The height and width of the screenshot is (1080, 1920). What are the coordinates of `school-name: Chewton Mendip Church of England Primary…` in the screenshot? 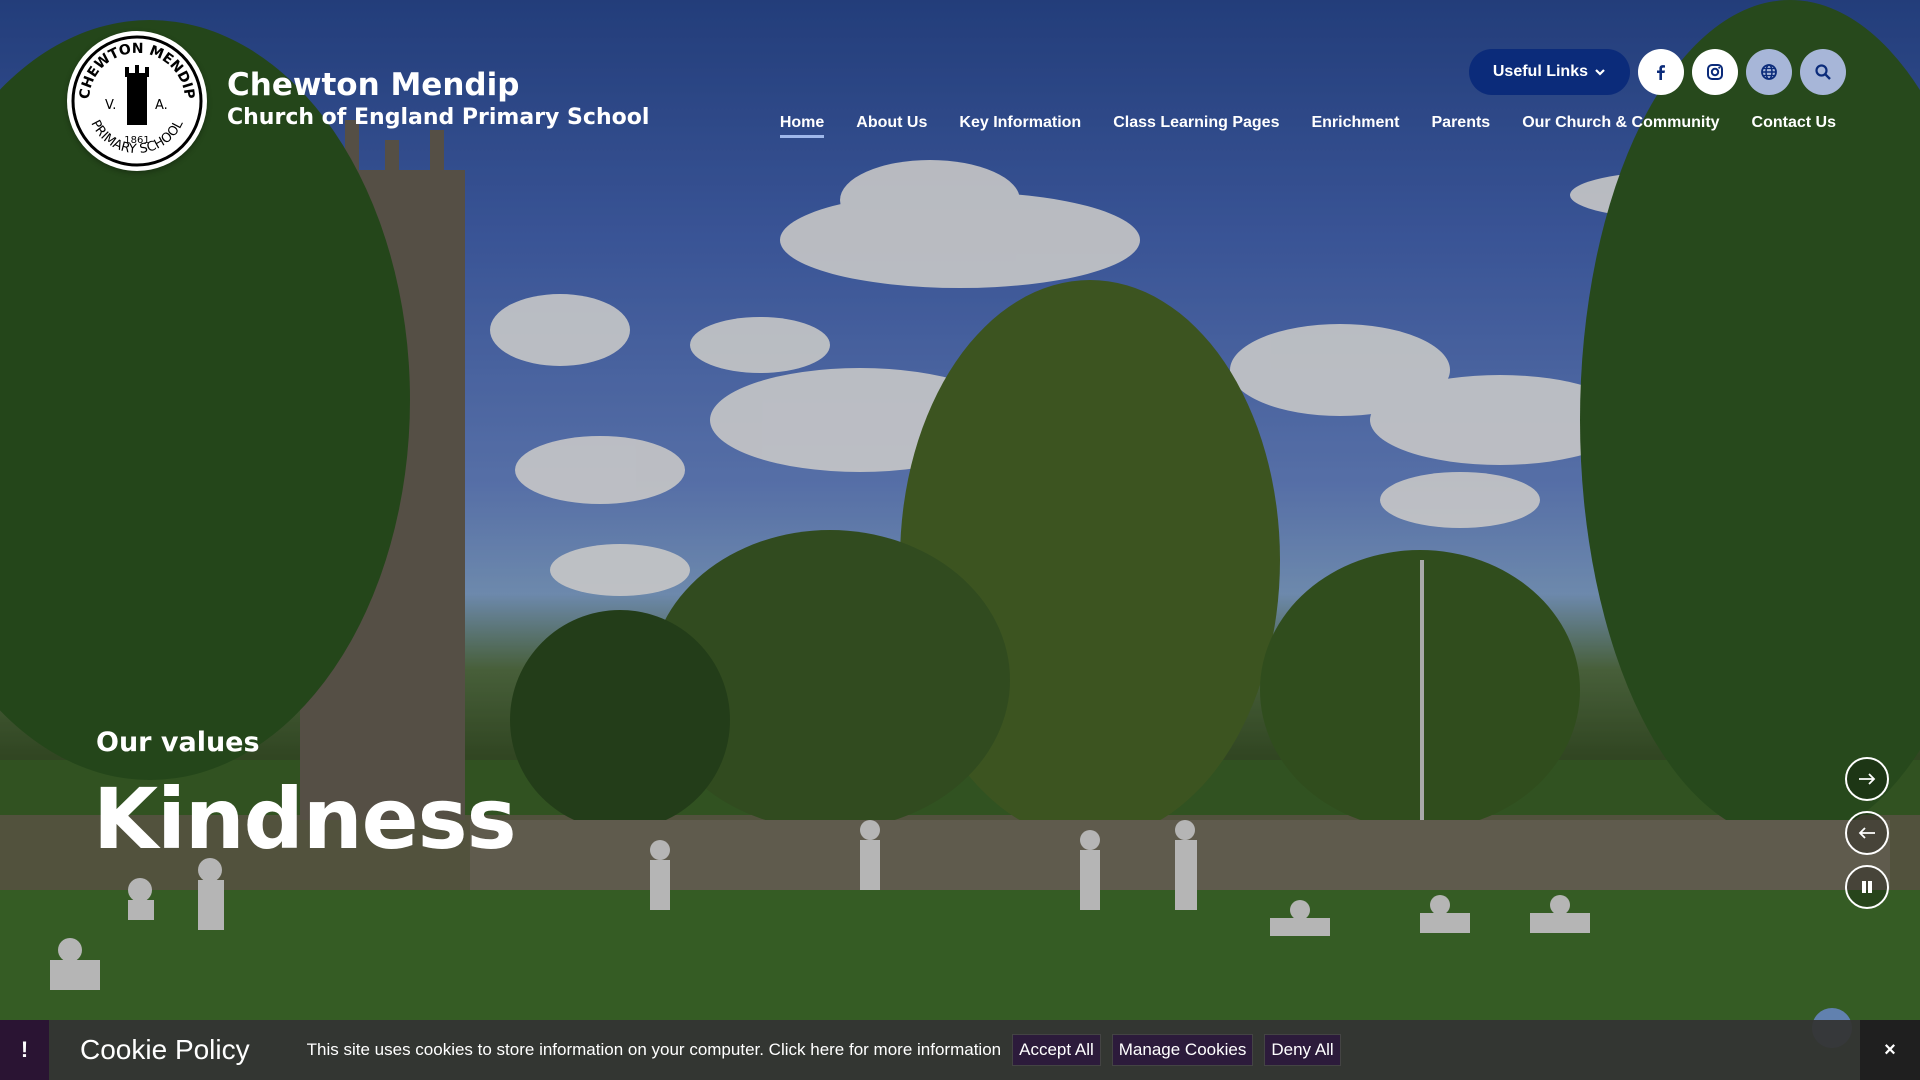 It's located at (438, 99).